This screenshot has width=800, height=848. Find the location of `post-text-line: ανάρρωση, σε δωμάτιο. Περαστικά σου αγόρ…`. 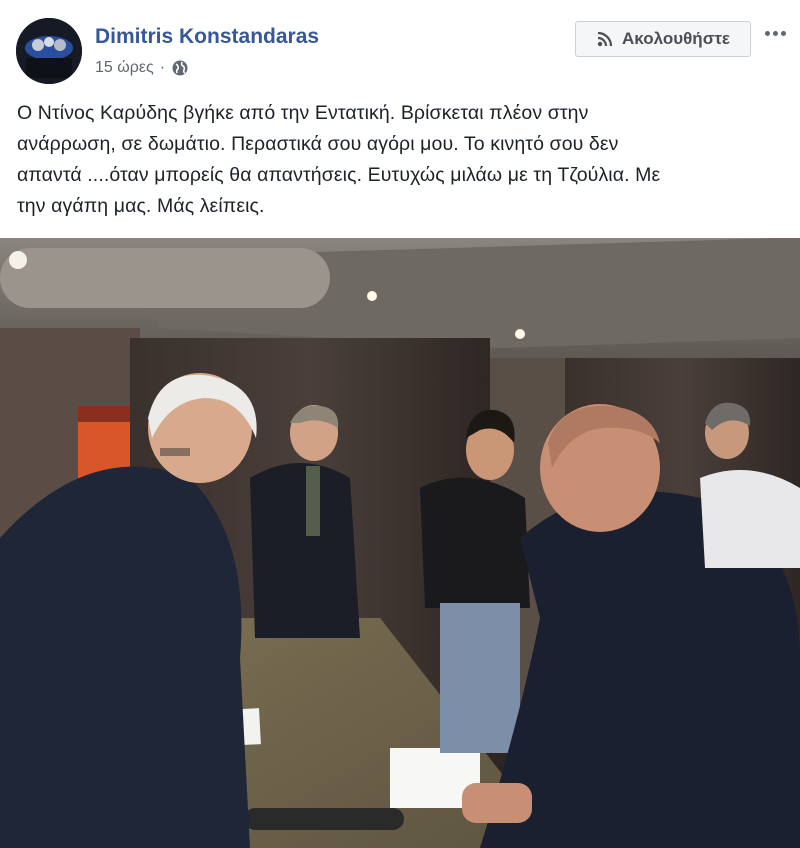

post-text-line: ανάρρωση, σε δωμάτιο. Περαστικά σου αγόρ… is located at coordinates (318, 144).